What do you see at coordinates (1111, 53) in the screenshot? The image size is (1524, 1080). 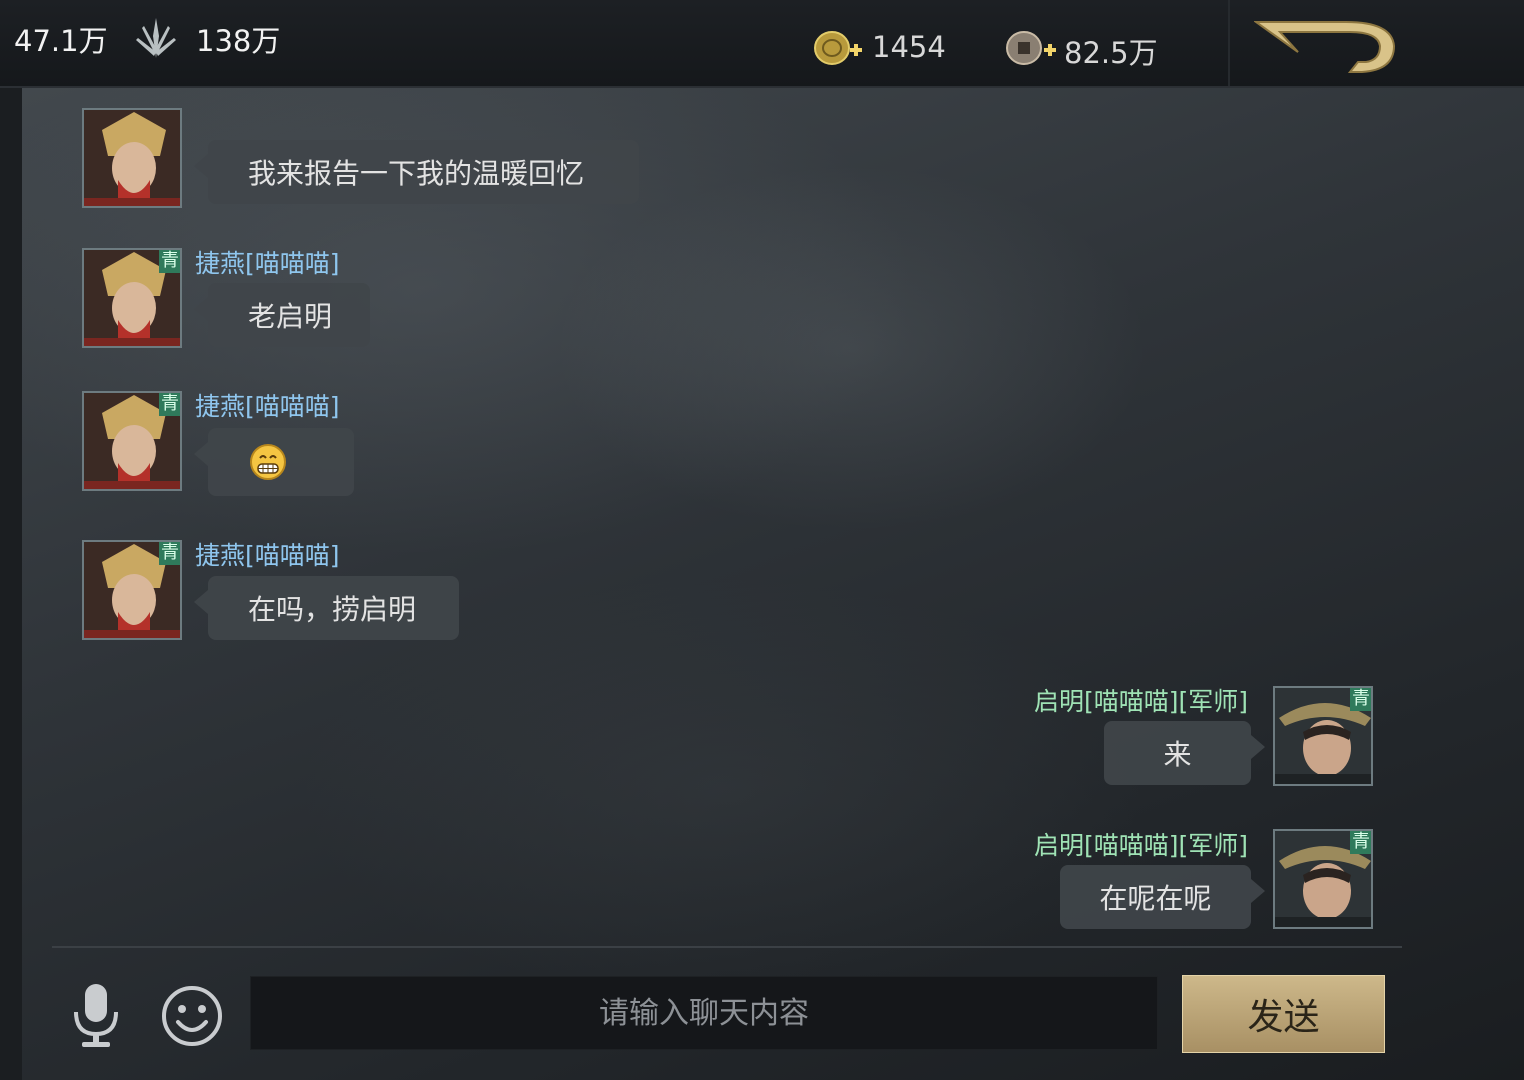 I see `coin-value: 82.5万` at bounding box center [1111, 53].